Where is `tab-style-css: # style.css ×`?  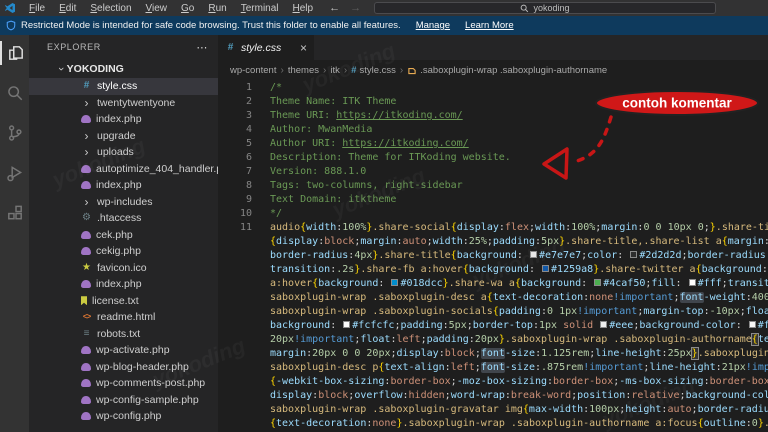
tab-style-css: # style.css × is located at coordinates (266, 47).